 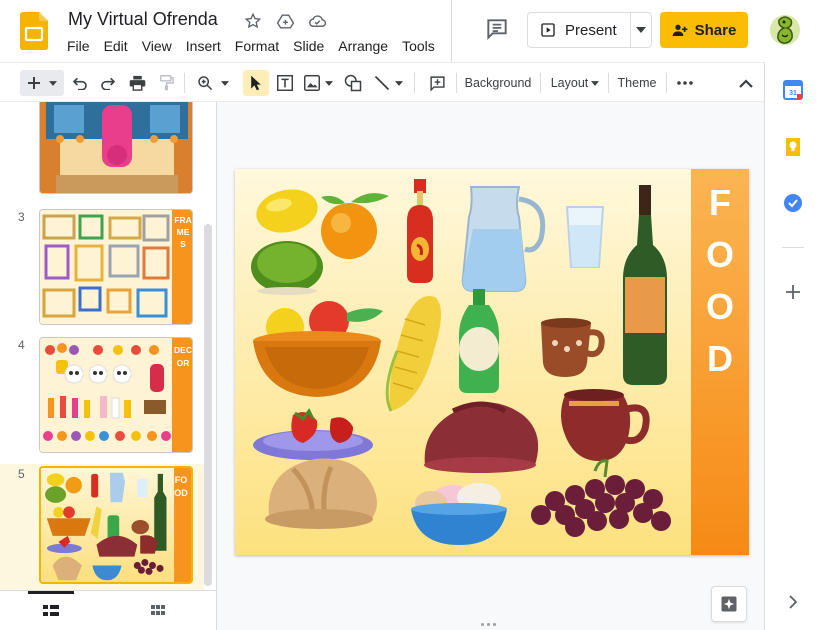 What do you see at coordinates (785, 30) in the screenshot?
I see `avatar` at bounding box center [785, 30].